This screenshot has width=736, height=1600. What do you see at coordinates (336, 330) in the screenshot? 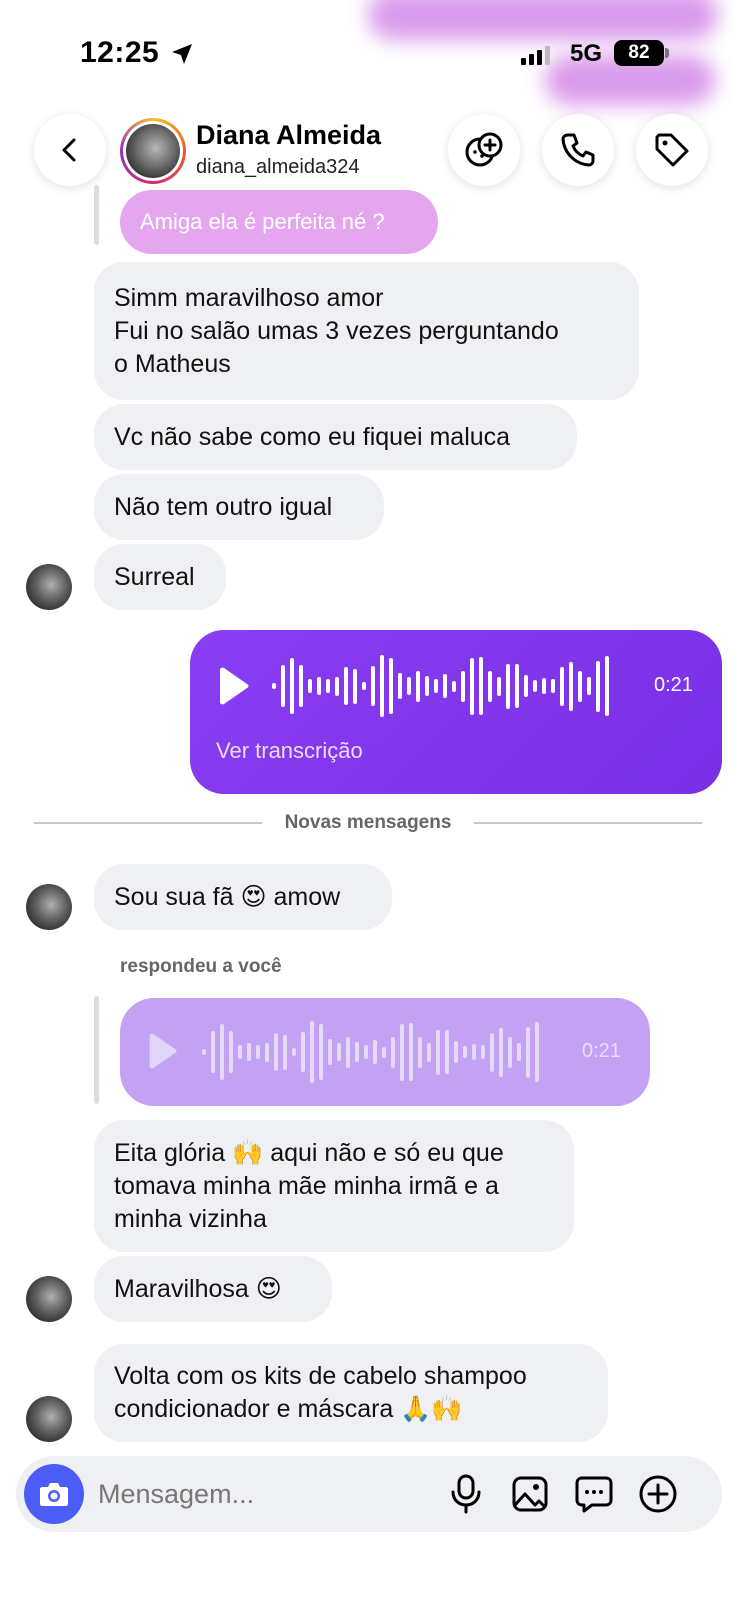
I see `message-text: Fui no salão umas 3 vezes perguntando` at bounding box center [336, 330].